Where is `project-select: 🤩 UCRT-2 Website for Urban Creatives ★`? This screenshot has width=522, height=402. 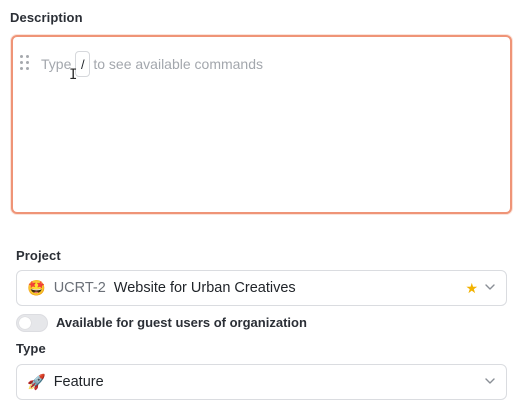
project-select: 🤩 UCRT-2 Website for Urban Creatives ★ is located at coordinates (261, 288).